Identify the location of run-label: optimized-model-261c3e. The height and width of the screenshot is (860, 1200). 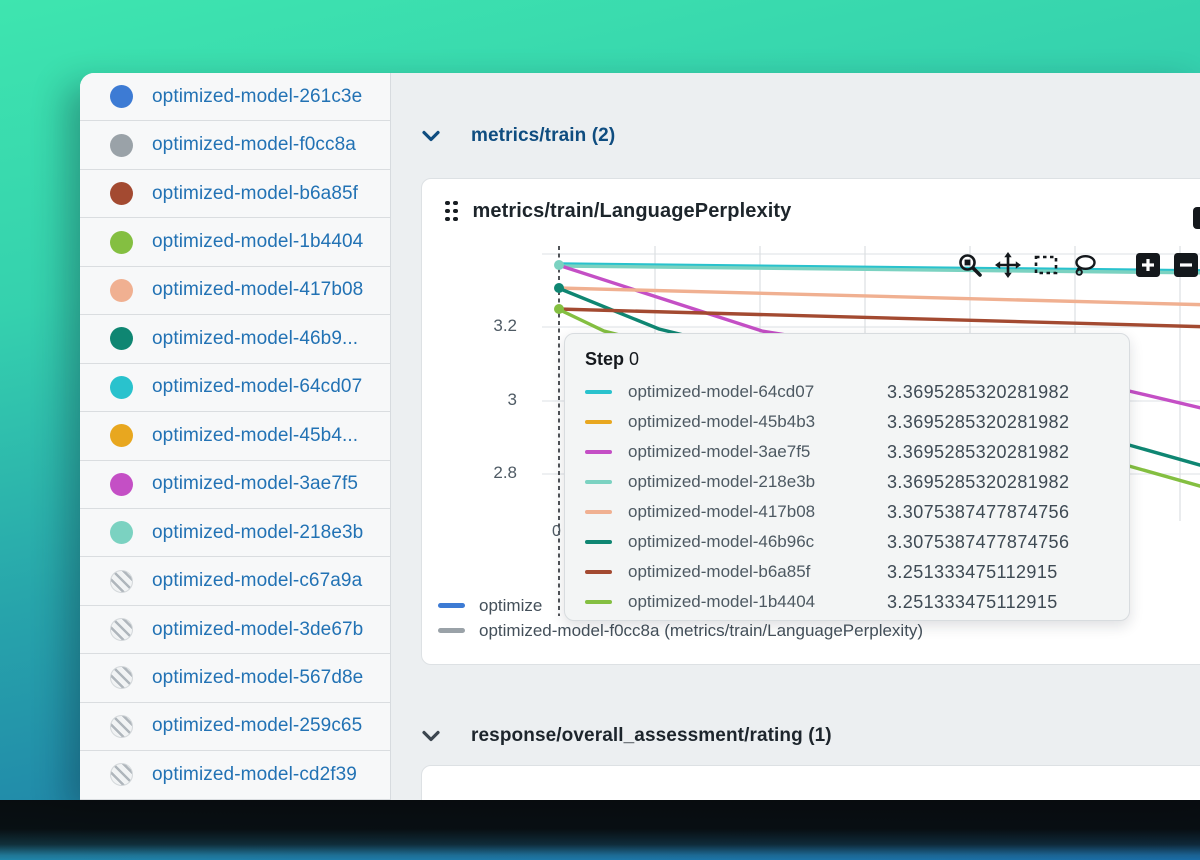
(257, 96).